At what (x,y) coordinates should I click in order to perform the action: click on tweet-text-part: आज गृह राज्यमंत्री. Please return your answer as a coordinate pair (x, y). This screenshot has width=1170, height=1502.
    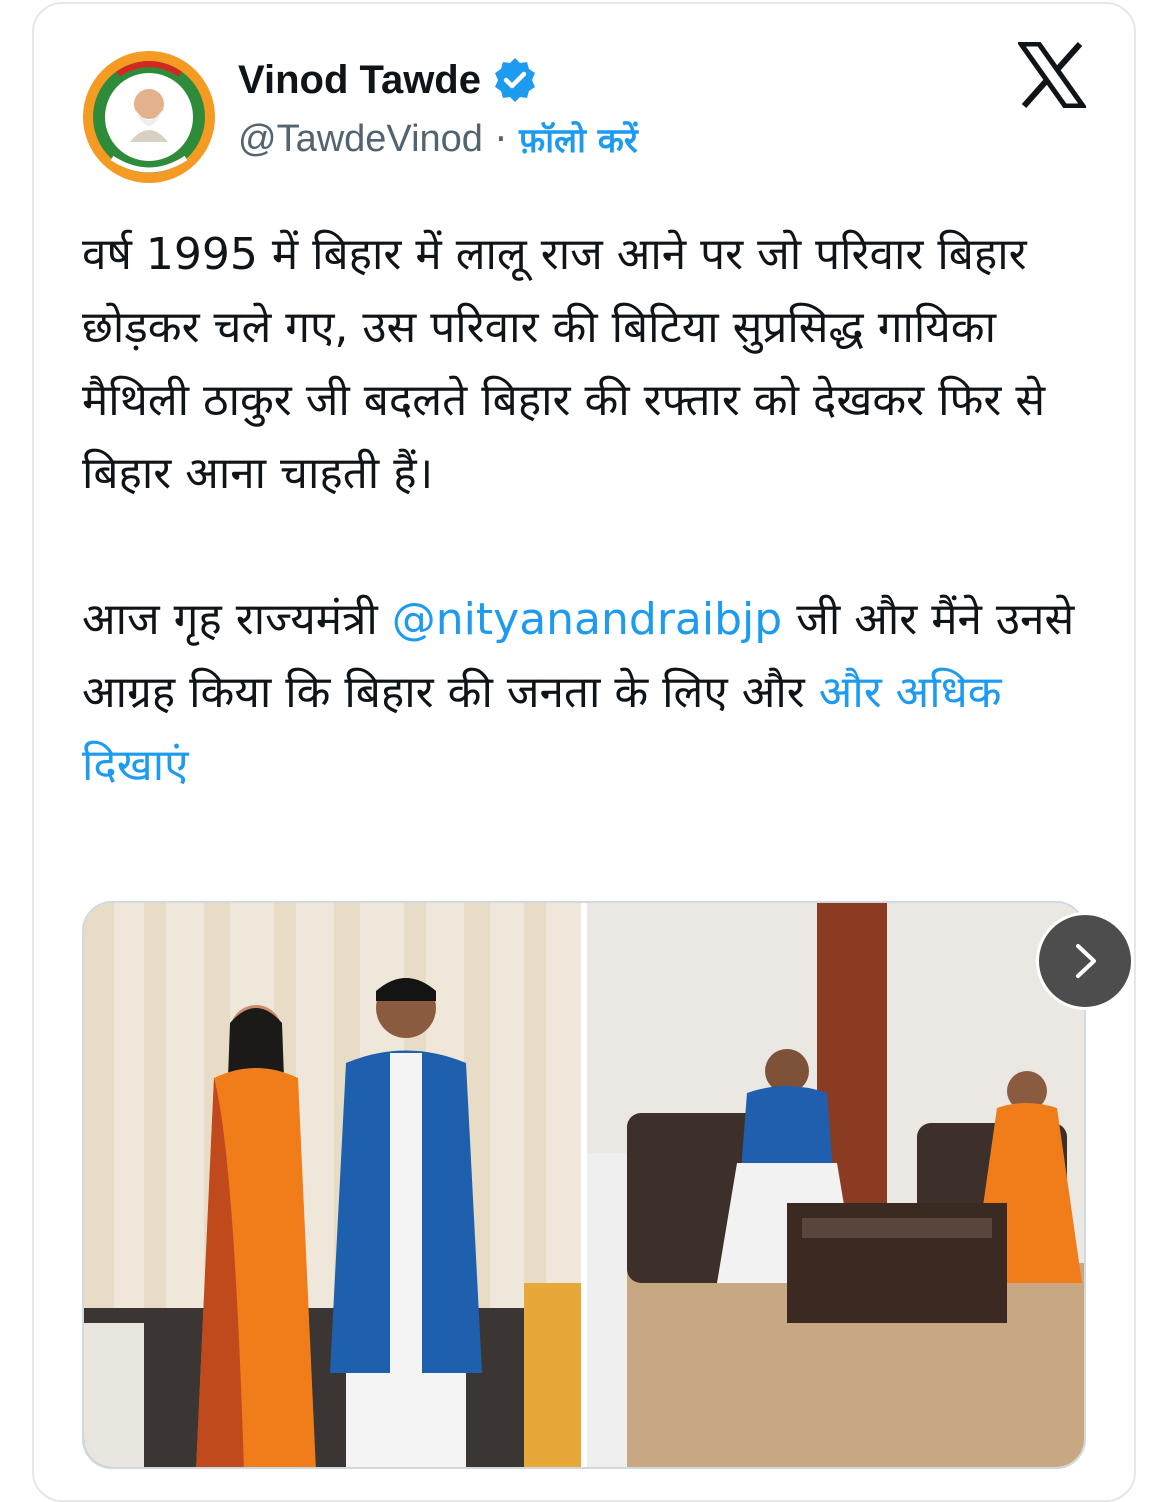
    Looking at the image, I should click on (237, 619).